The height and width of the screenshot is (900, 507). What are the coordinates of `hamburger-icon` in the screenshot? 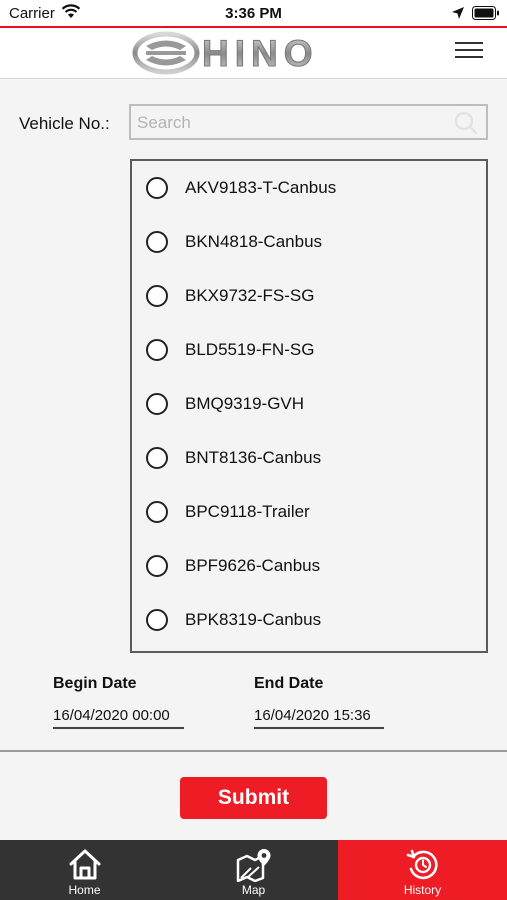 It's located at (469, 43).